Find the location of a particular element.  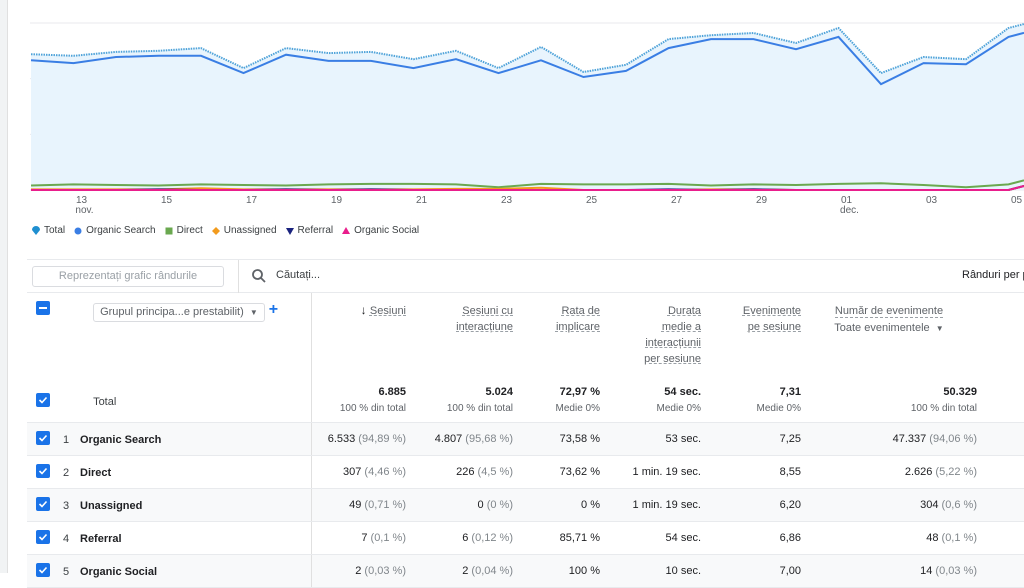

metric-value: 2.626 is located at coordinates (918, 471).